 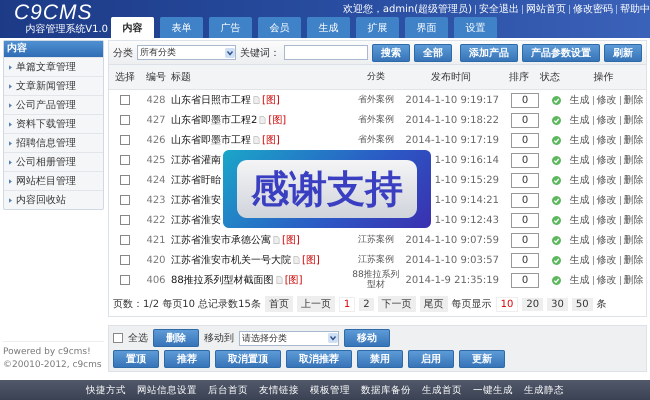 What do you see at coordinates (222, 280) in the screenshot?
I see `title-link: 88推拉系列型材截面图` at bounding box center [222, 280].